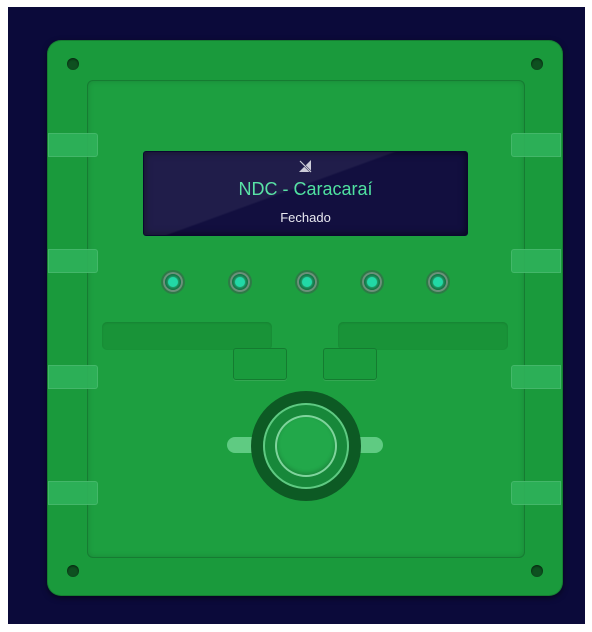 This screenshot has height=632, width=592. I want to click on screw-bottom-right, so click(537, 571).